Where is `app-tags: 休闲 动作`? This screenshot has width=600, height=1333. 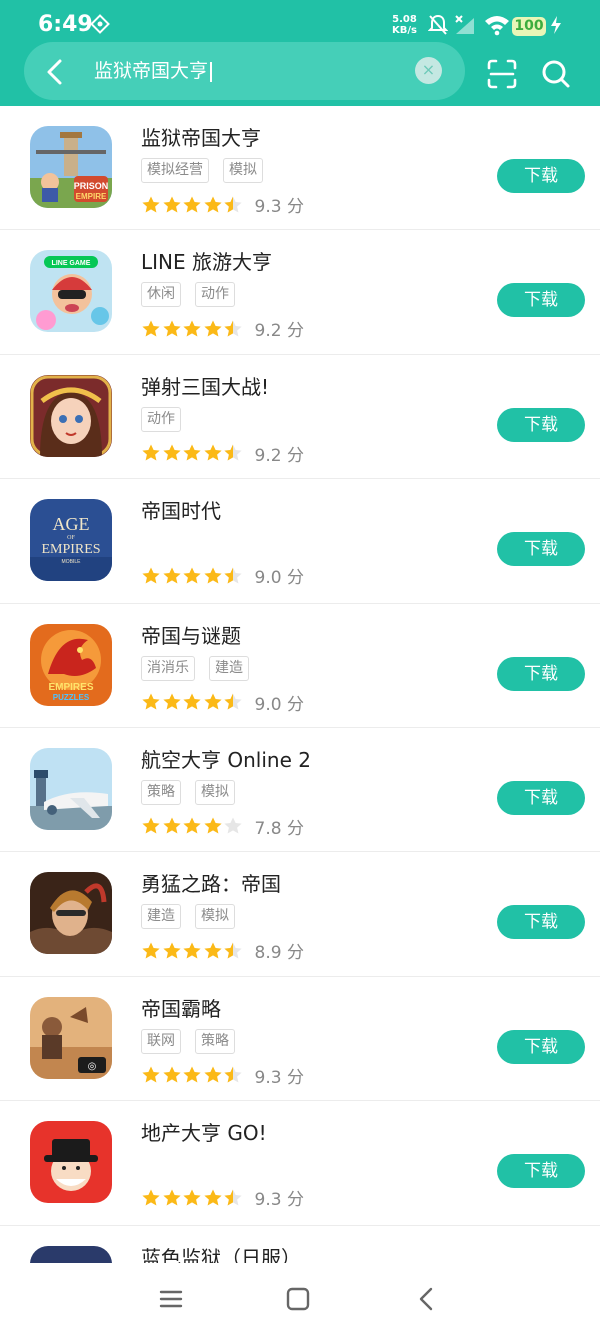
app-tags: 休闲 动作 is located at coordinates (195, 295).